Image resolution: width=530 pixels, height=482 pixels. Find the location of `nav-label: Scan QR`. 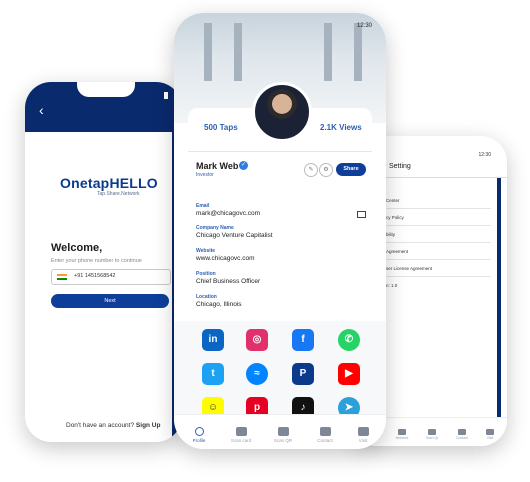

nav-label: Scan QR is located at coordinates (283, 440).